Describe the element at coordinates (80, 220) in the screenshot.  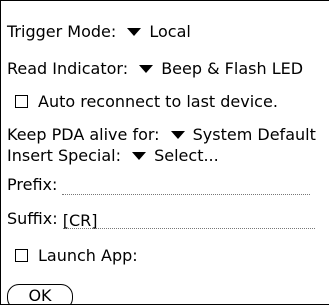
I see `suffix-value: [CR]` at that location.